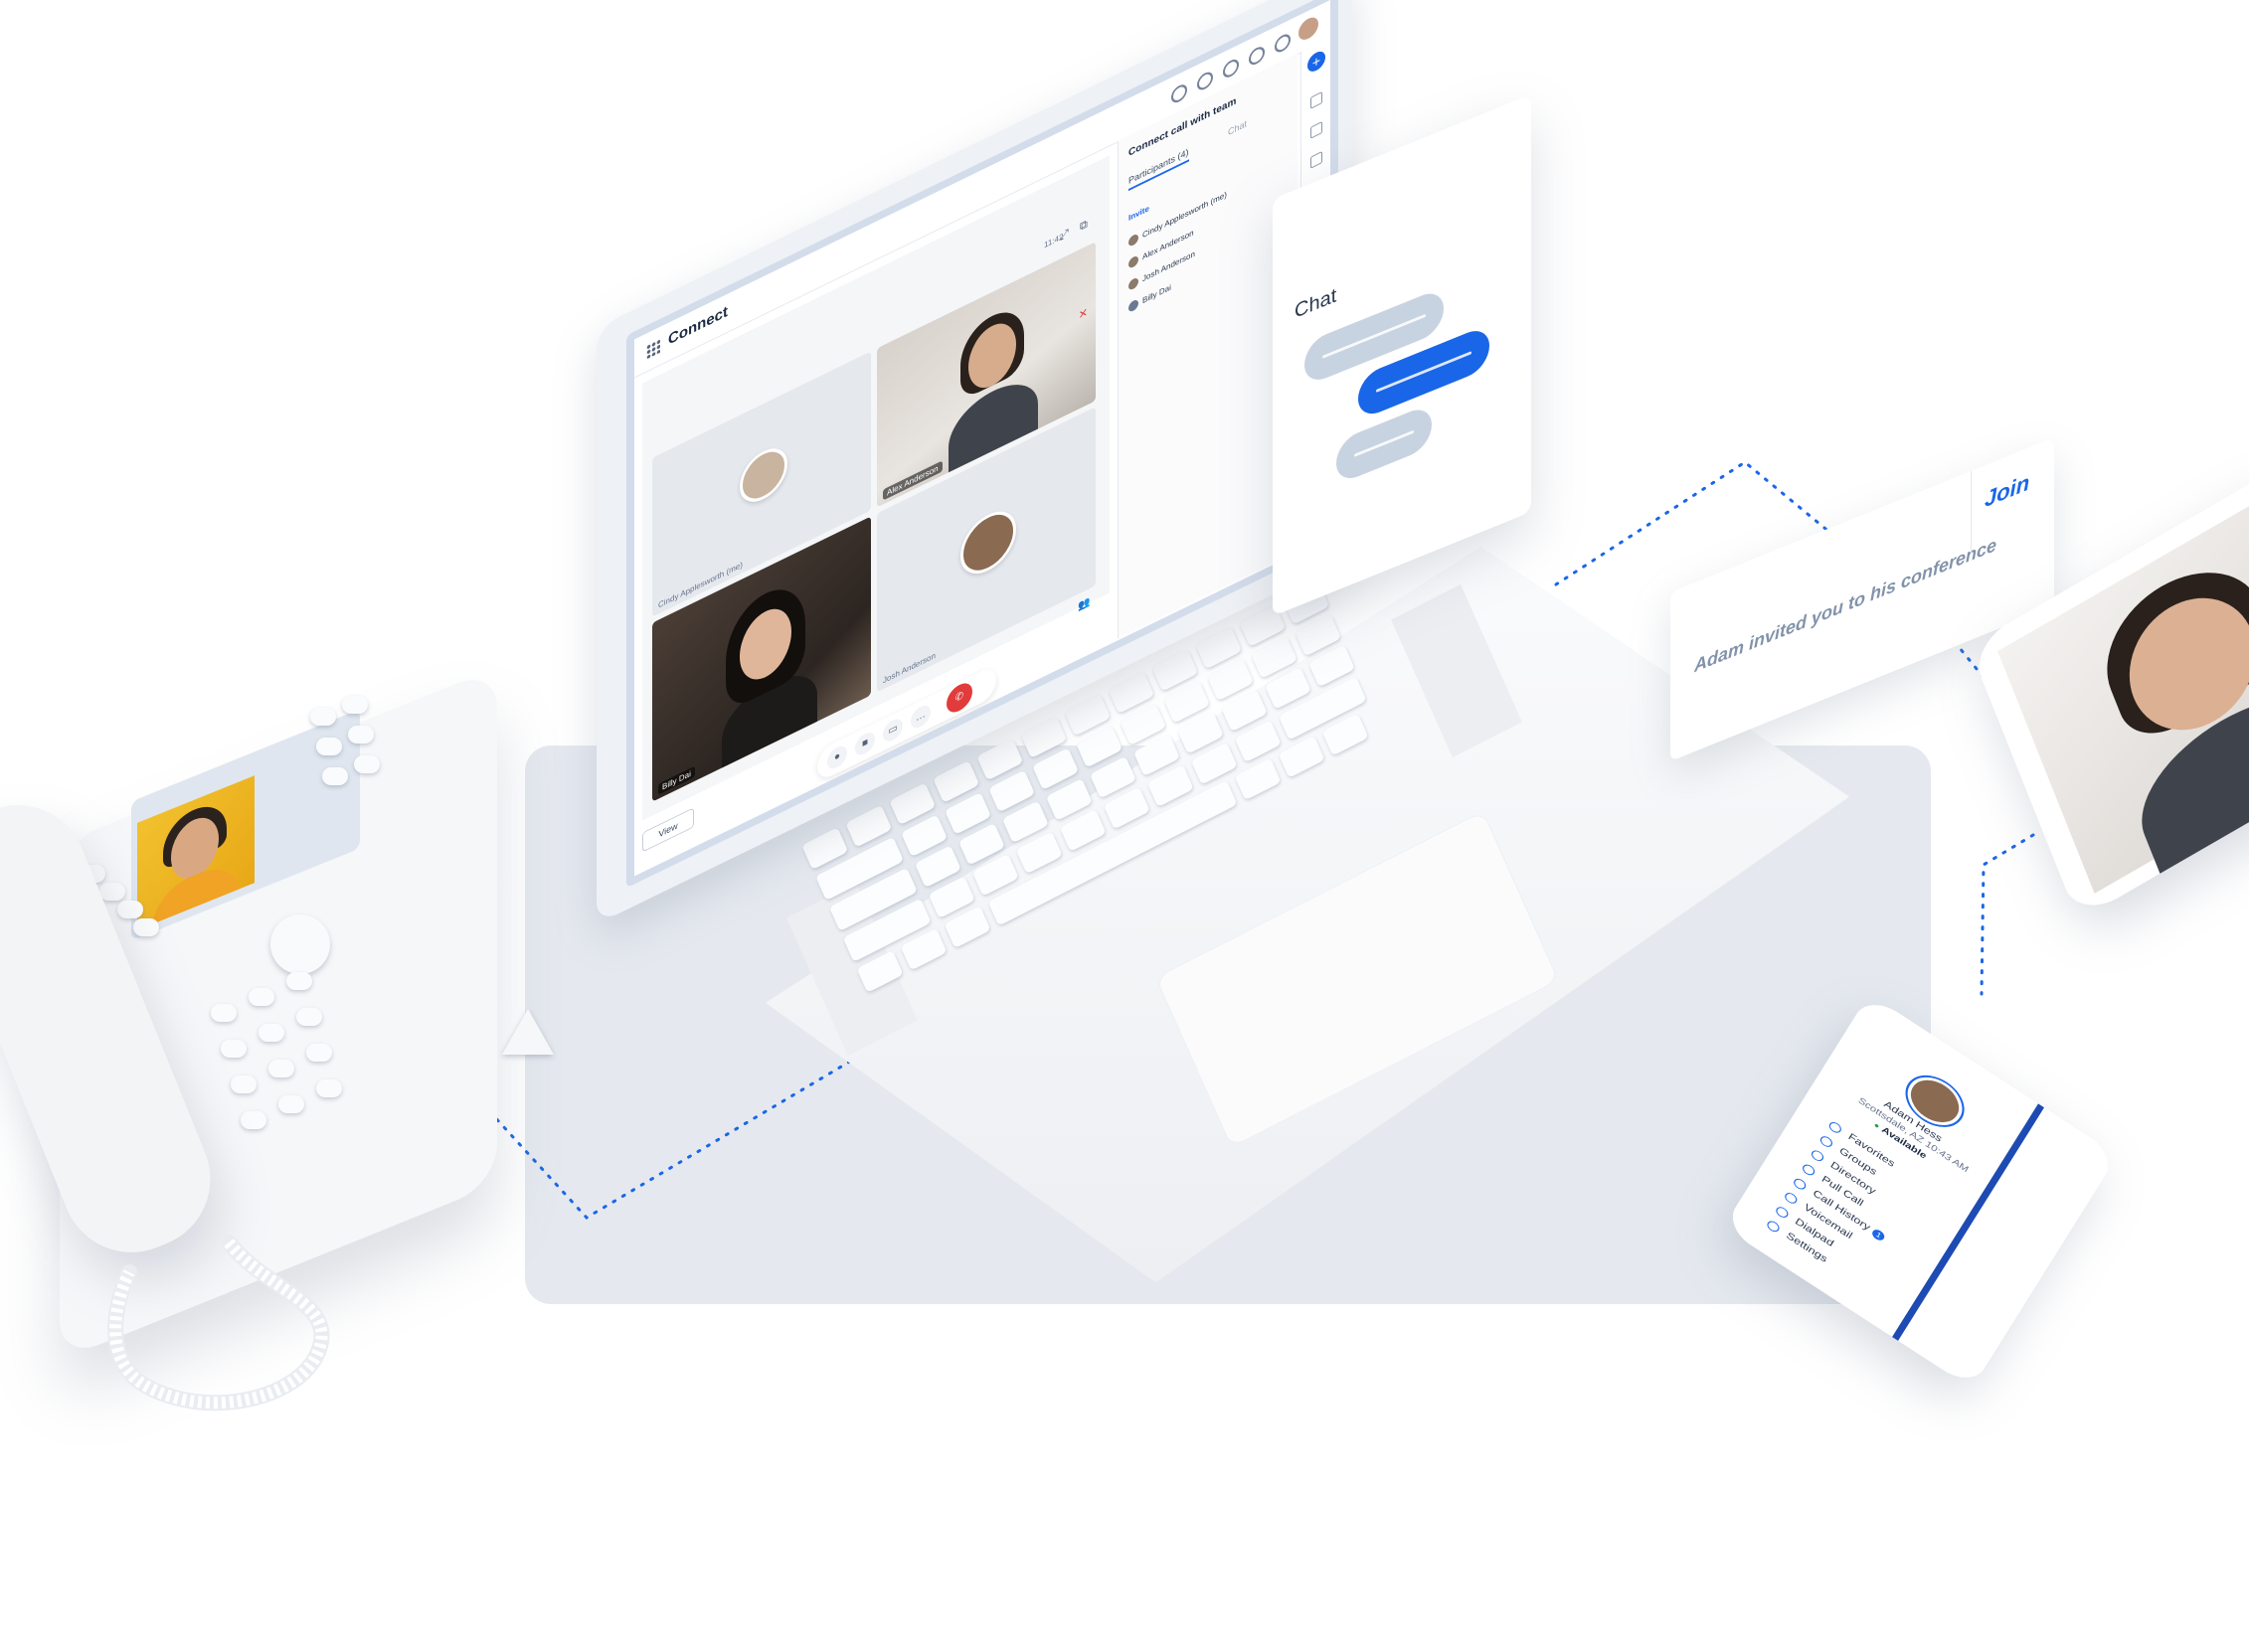 The height and width of the screenshot is (1652, 2249). I want to click on people-icon, so click(1316, 99).